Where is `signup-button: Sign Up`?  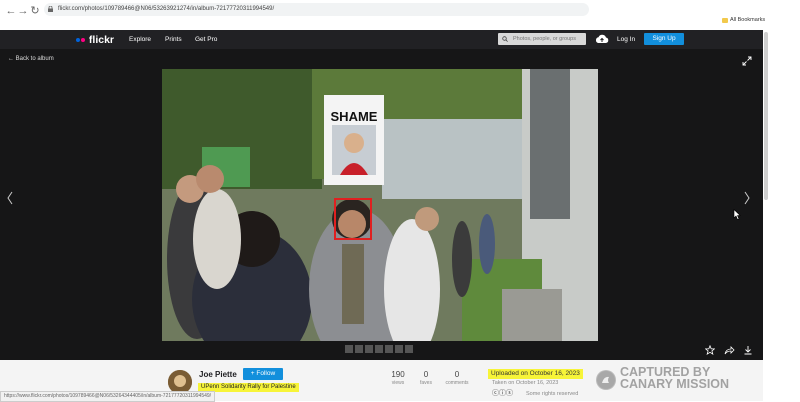 signup-button: Sign Up is located at coordinates (664, 39).